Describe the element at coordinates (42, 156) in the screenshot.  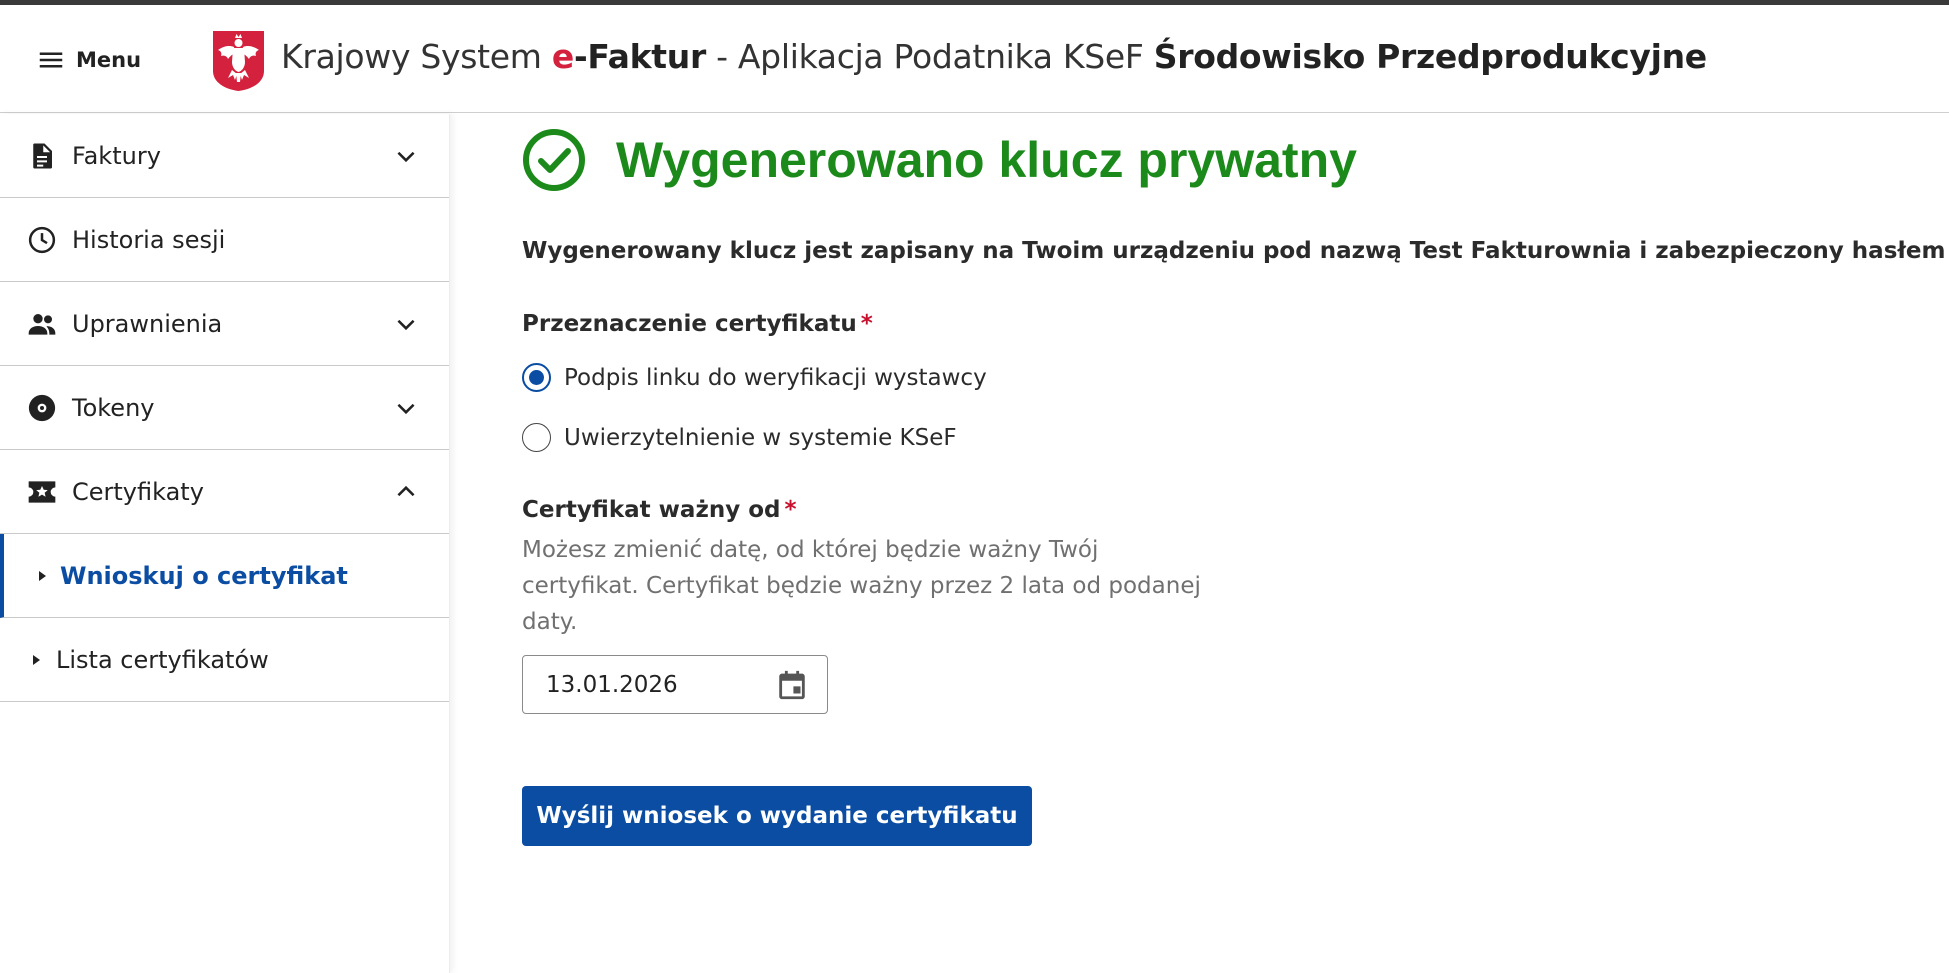
I see `document-icon` at that location.